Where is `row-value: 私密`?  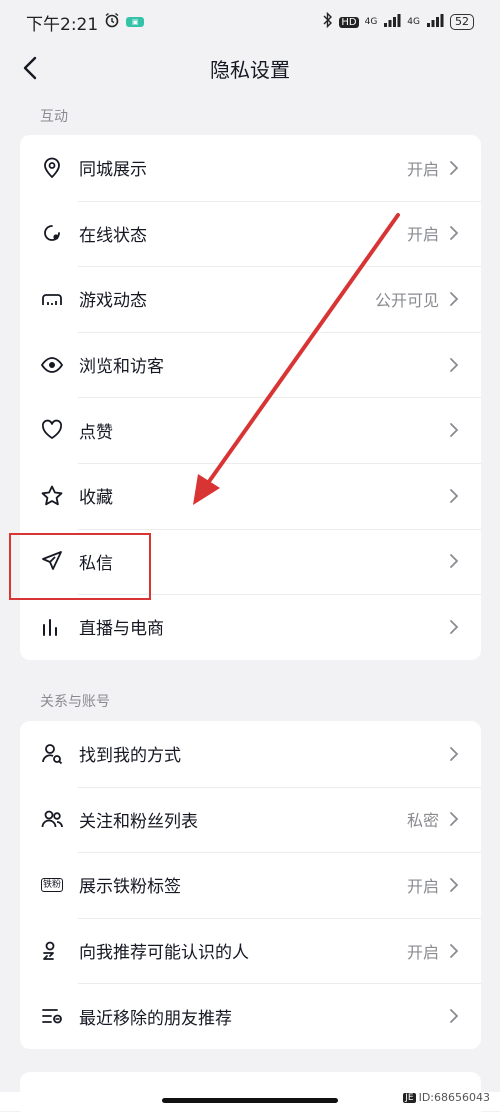
row-value: 私密 is located at coordinates (422, 821).